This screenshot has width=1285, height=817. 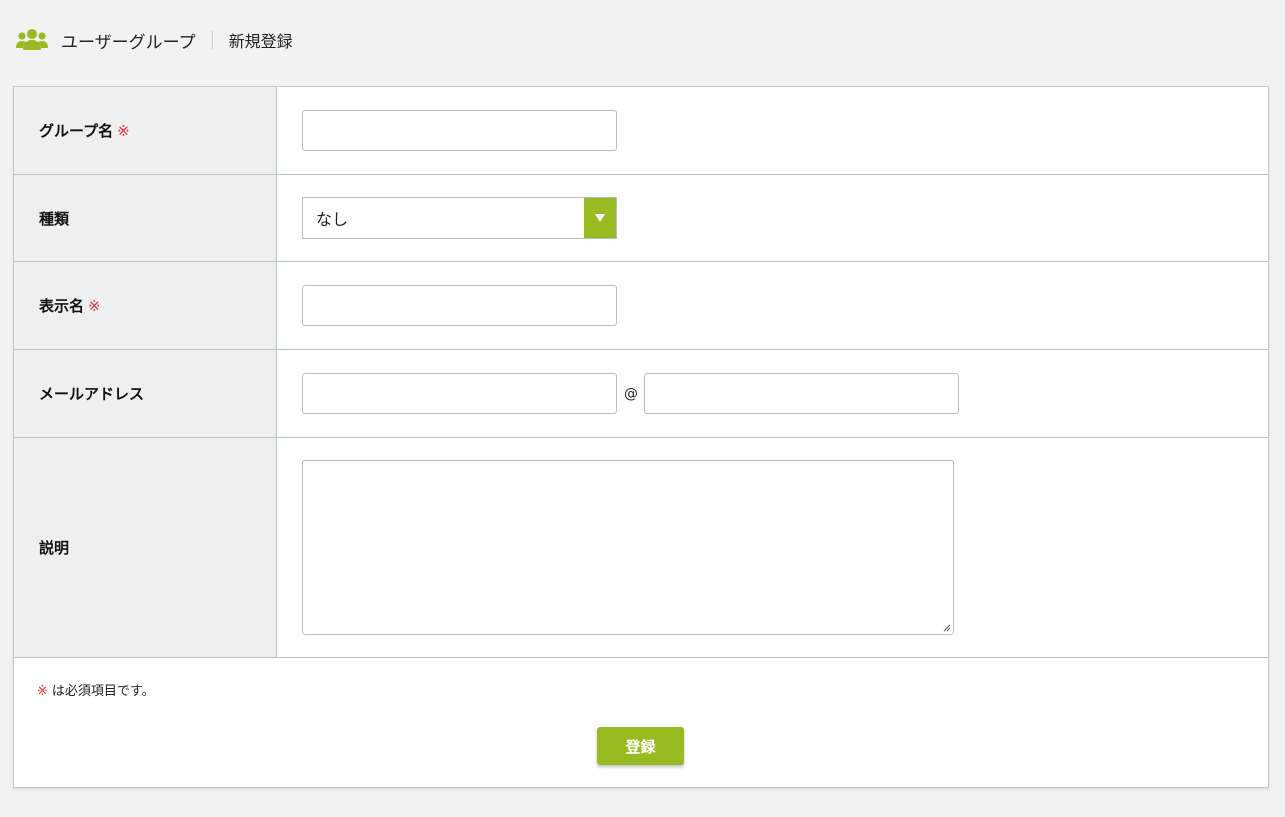 What do you see at coordinates (76, 131) in the screenshot?
I see `group-name-label: グループ名` at bounding box center [76, 131].